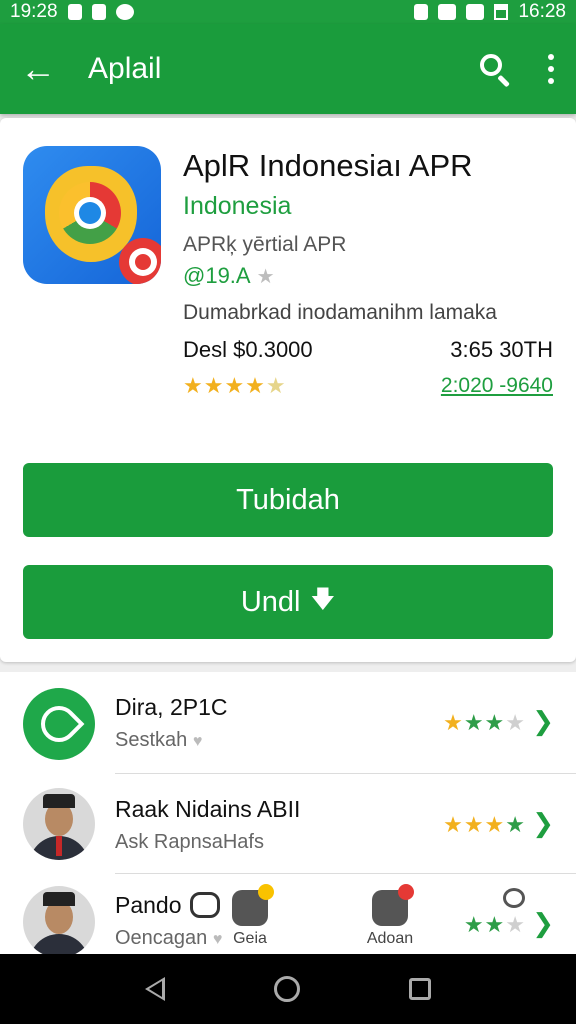 The image size is (576, 1024). What do you see at coordinates (250, 938) in the screenshot?
I see `tab-label: Geia` at bounding box center [250, 938].